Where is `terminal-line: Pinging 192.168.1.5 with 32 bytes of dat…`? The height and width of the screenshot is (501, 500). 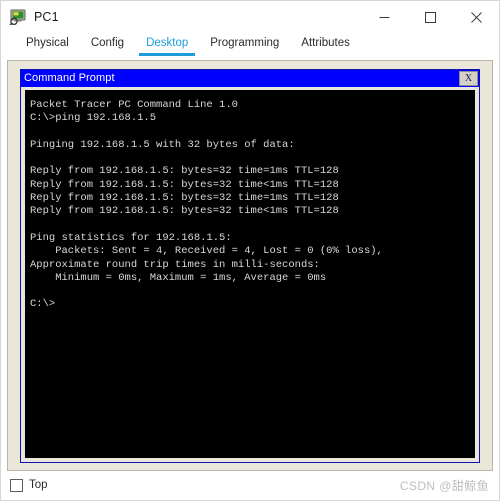 terminal-line: Pinging 192.168.1.5 with 32 bytes of dat… is located at coordinates (162, 144).